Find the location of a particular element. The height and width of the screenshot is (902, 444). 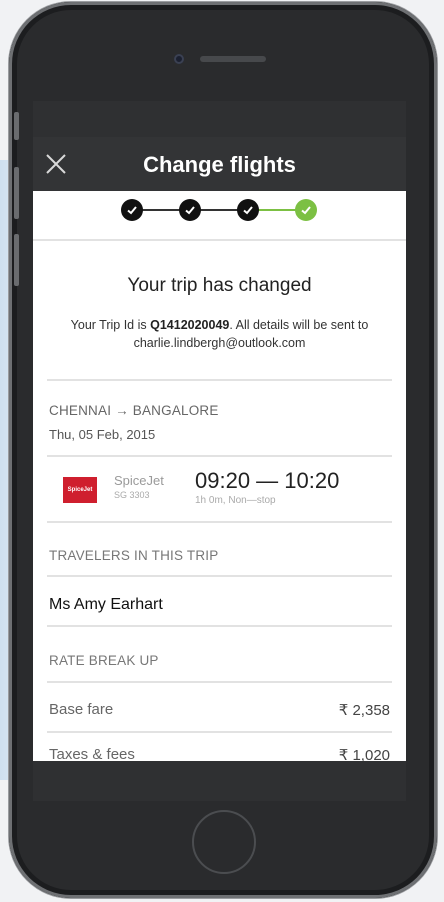

travel-date: Thu, 05 Feb, 2015 is located at coordinates (102, 434).